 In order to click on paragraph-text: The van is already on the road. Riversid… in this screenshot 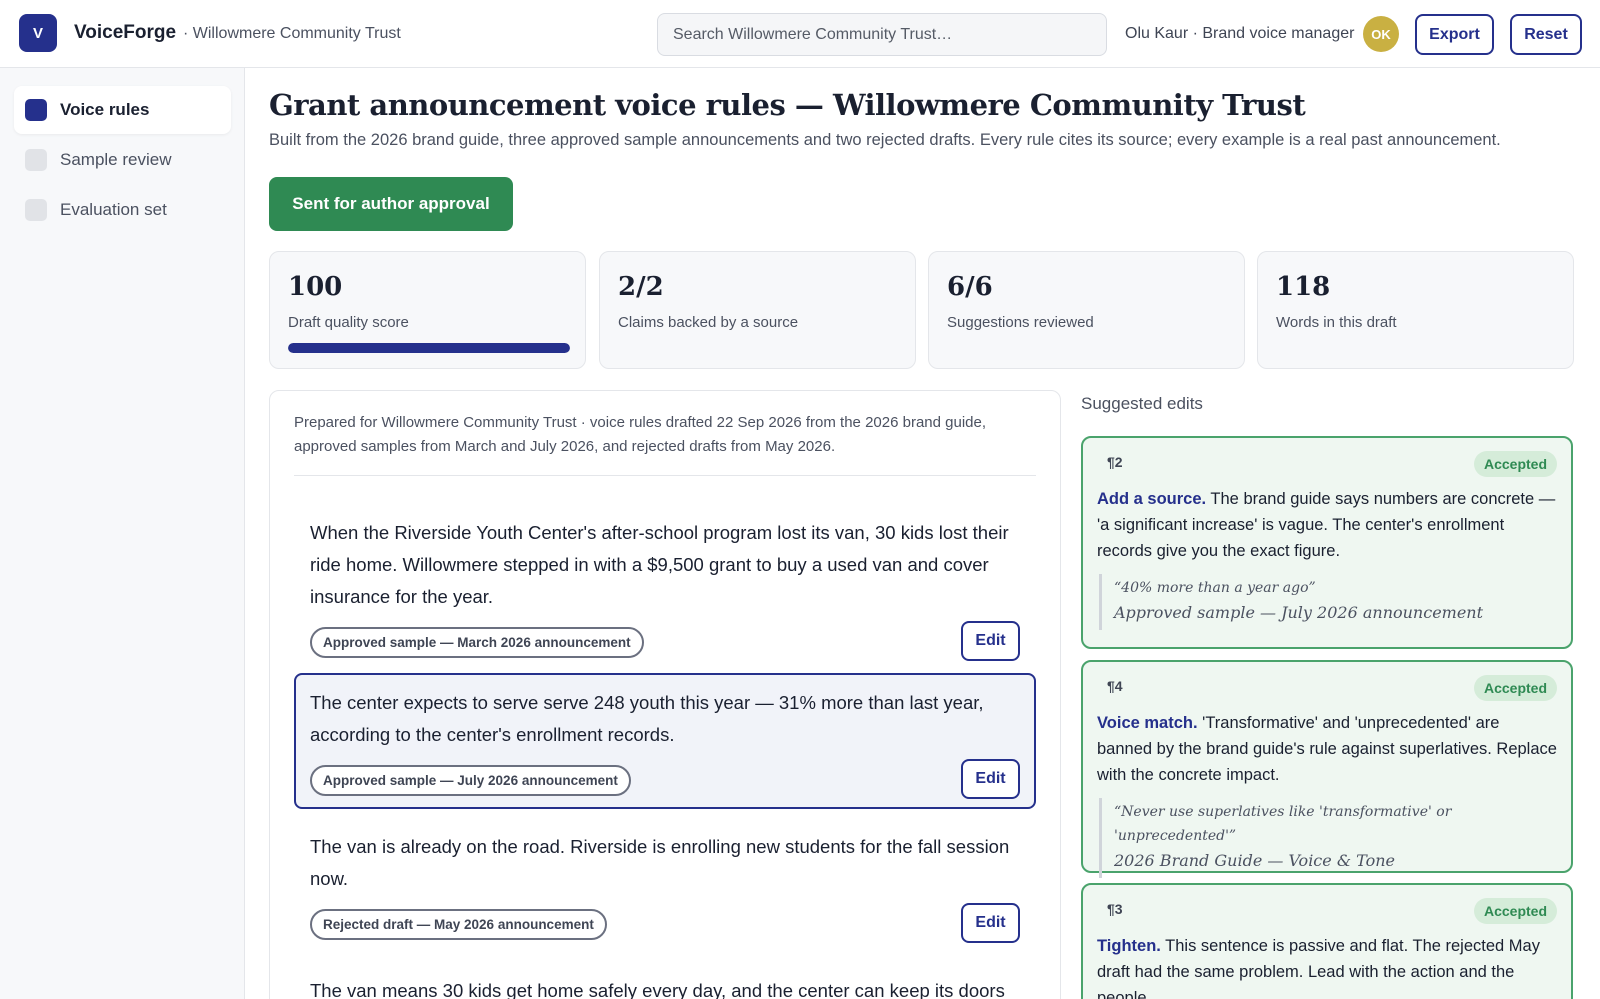, I will do `click(660, 862)`.